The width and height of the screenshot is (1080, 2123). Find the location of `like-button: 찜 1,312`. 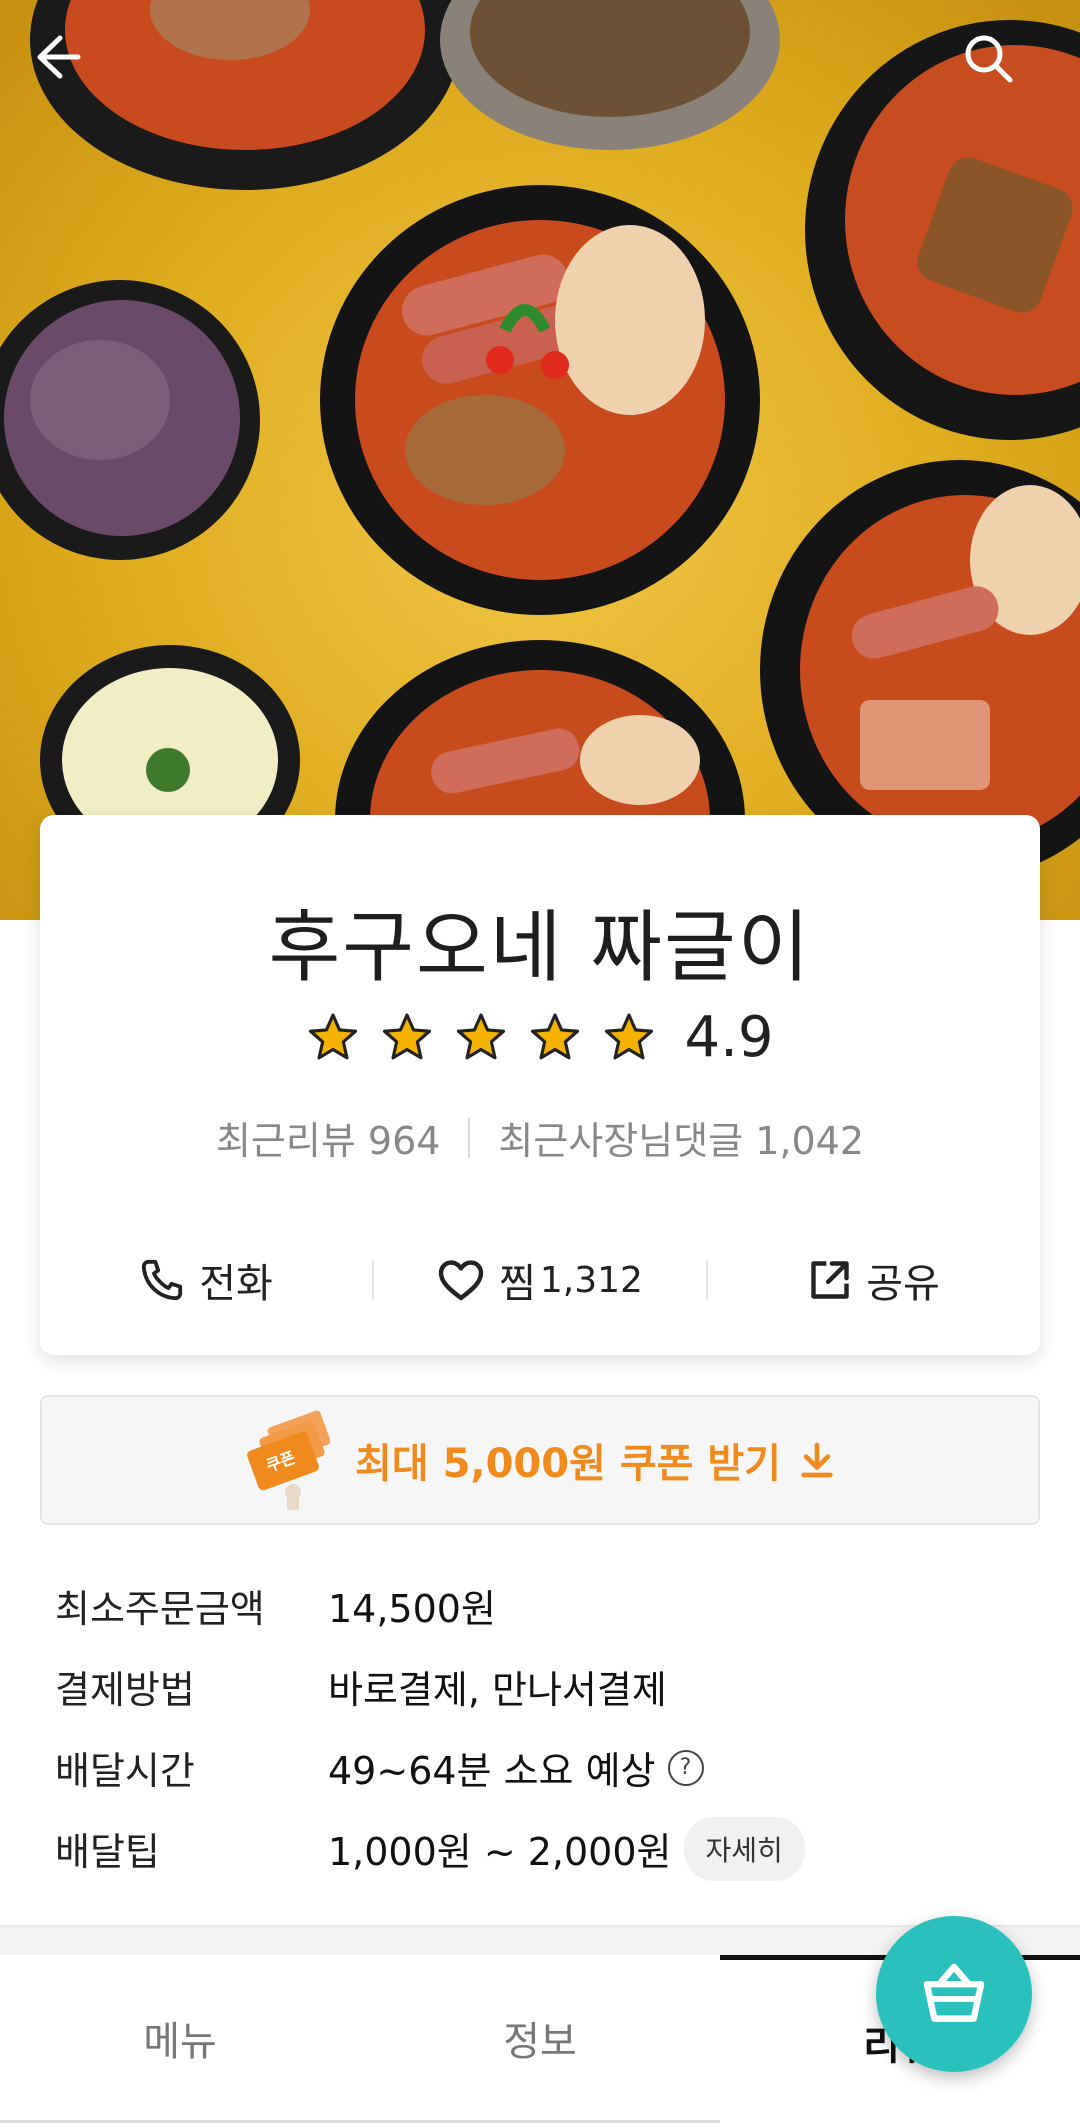

like-button: 찜 1,312 is located at coordinates (540, 1280).